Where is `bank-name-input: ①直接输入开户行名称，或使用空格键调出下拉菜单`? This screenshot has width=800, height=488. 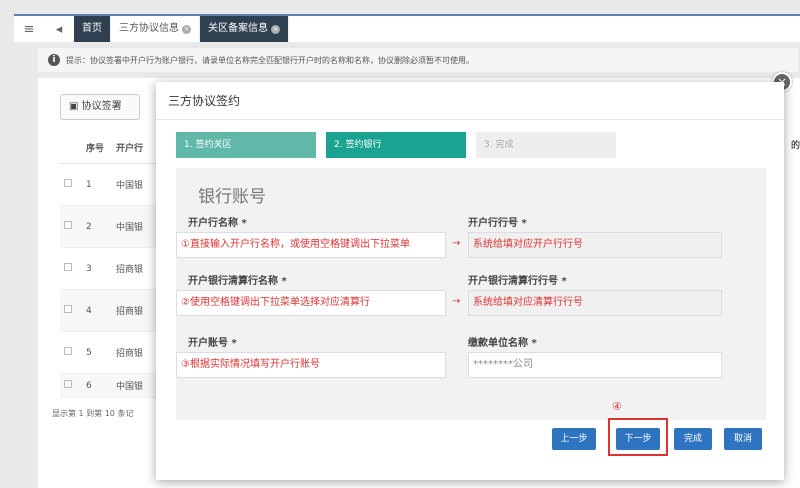
bank-name-input: ①直接输入开户行名称，或使用空格键调出下拉菜单 is located at coordinates (311, 245).